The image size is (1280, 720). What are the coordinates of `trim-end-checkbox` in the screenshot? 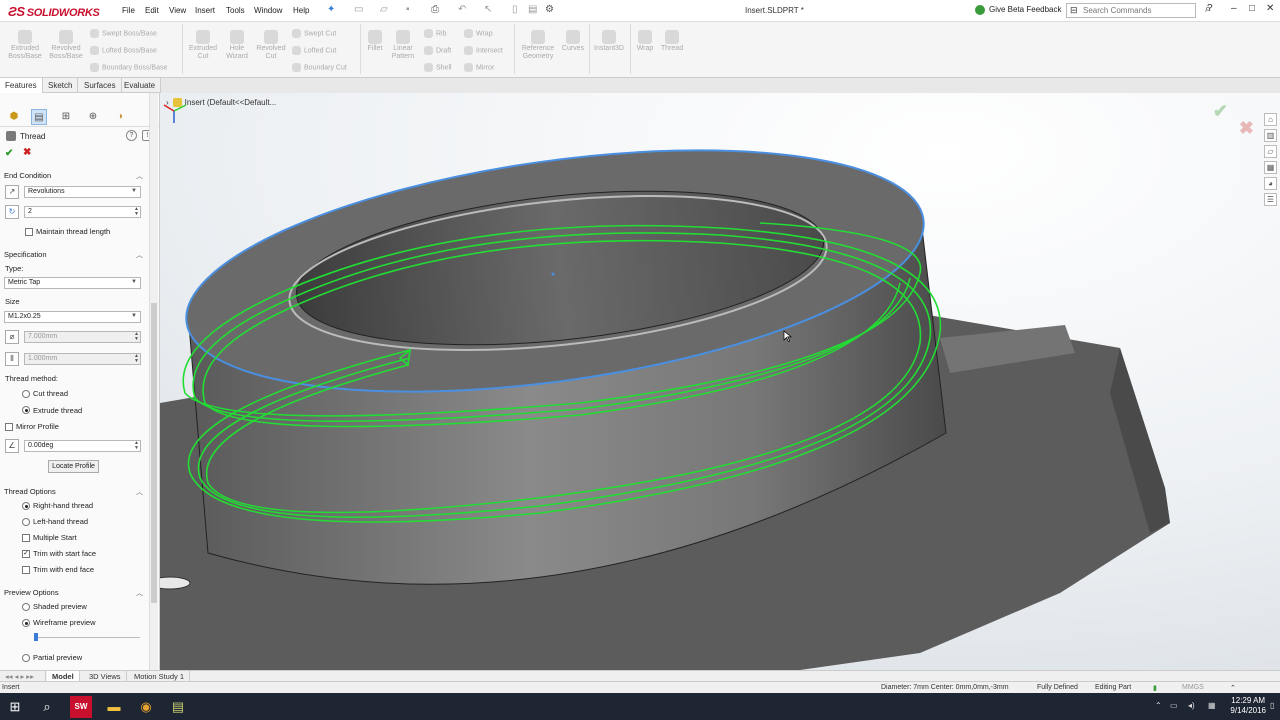 It's located at (26, 570).